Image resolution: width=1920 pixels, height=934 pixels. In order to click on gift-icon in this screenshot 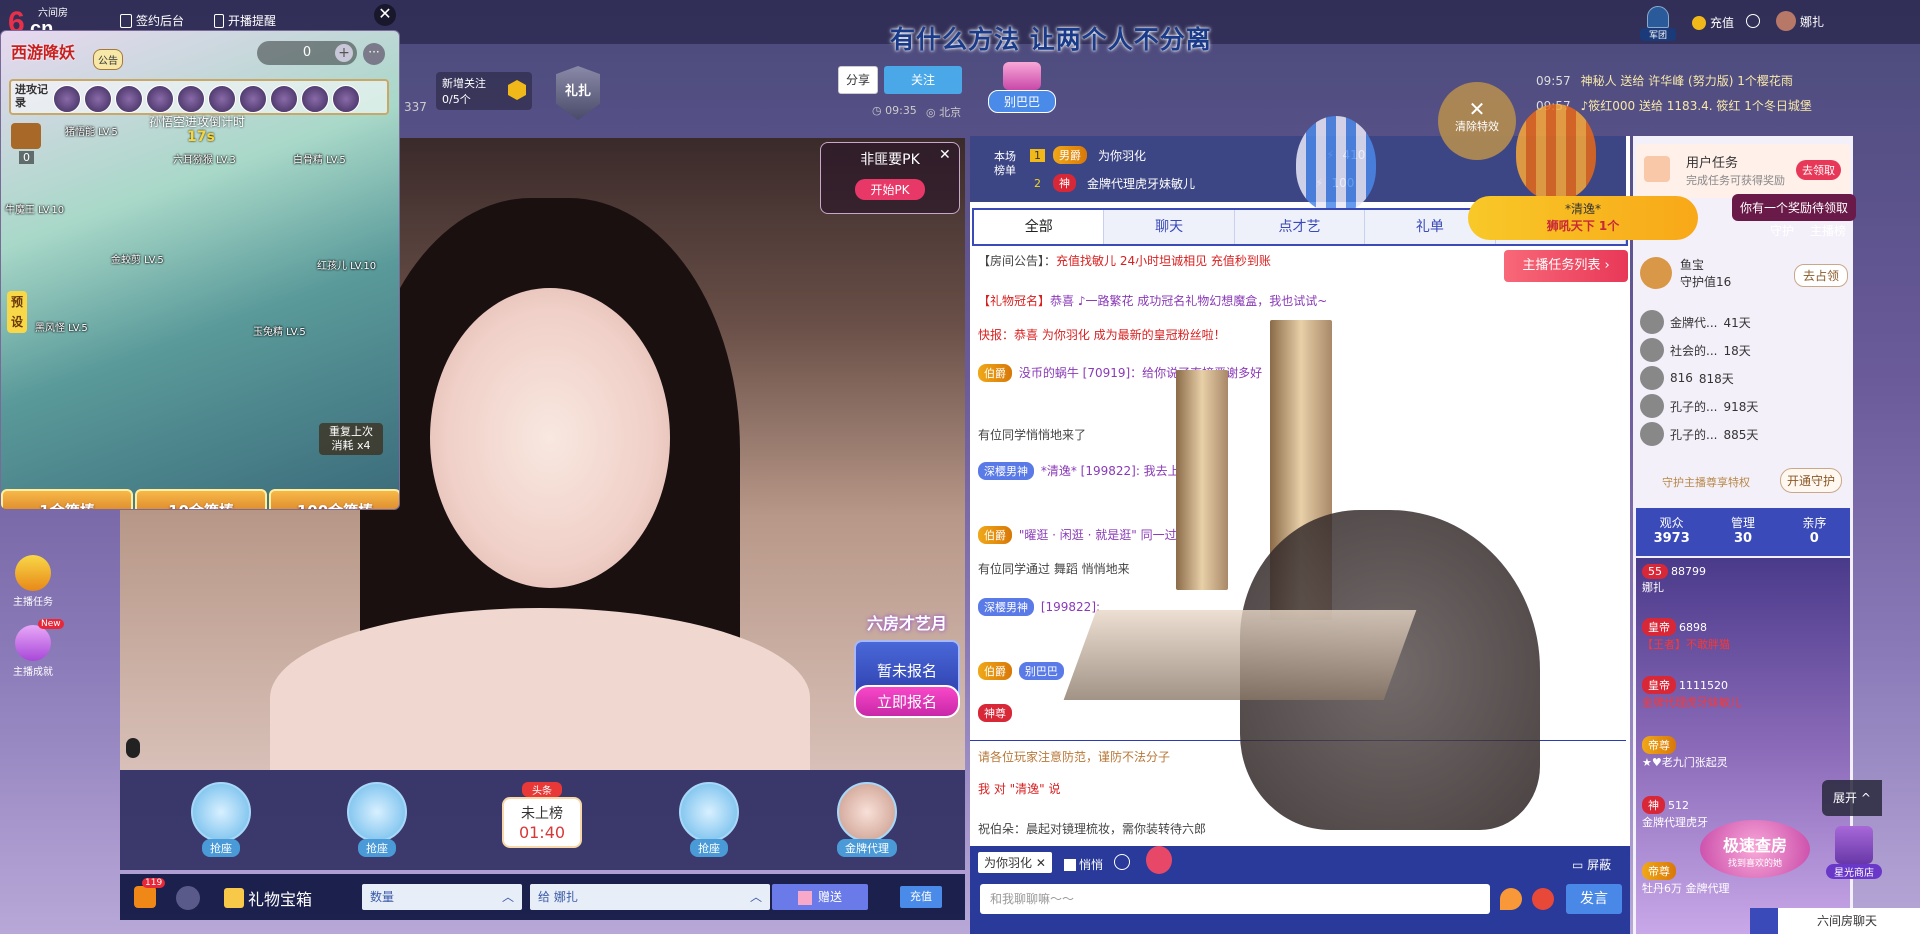, I will do `click(234, 898)`.